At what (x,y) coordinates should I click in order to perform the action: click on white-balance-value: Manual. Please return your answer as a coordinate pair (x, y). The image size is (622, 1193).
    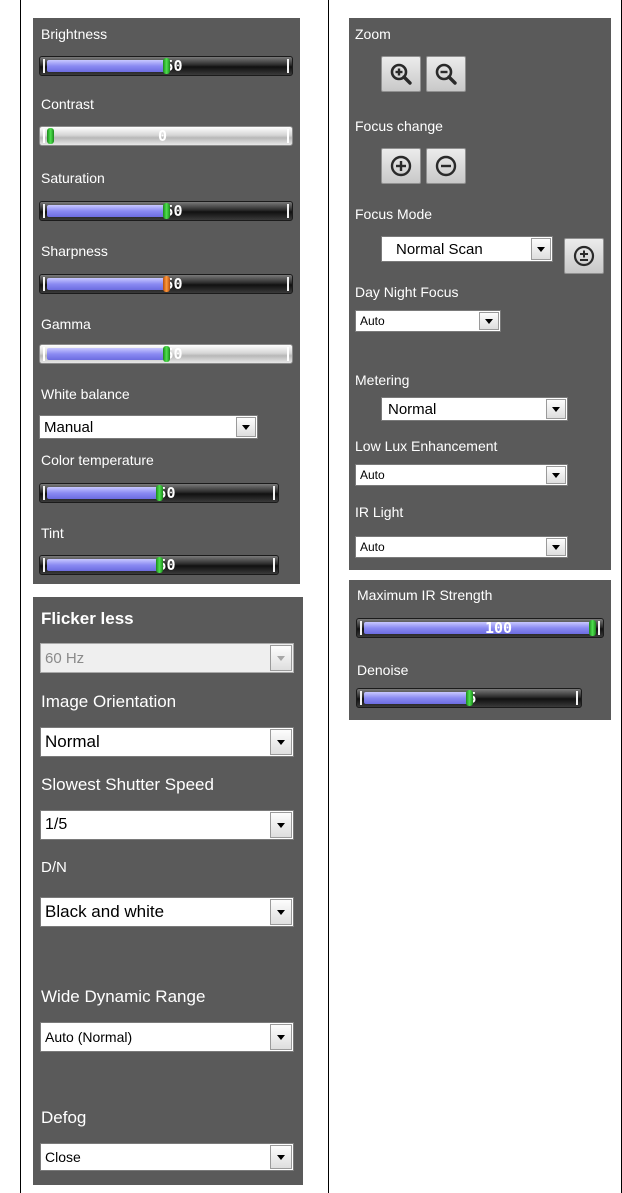
    Looking at the image, I should click on (69, 427).